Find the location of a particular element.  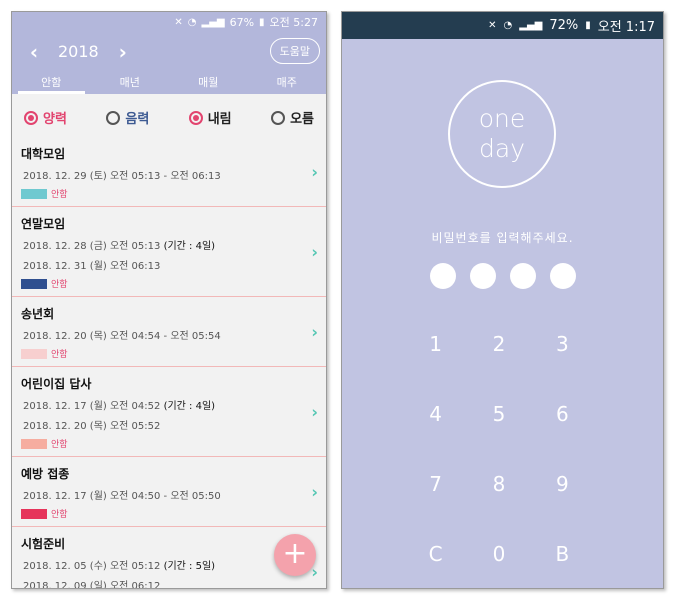

status-bar: ✕ ◔ ▂▄▆ 67% ▮ 오전 5:27 is located at coordinates (169, 22).